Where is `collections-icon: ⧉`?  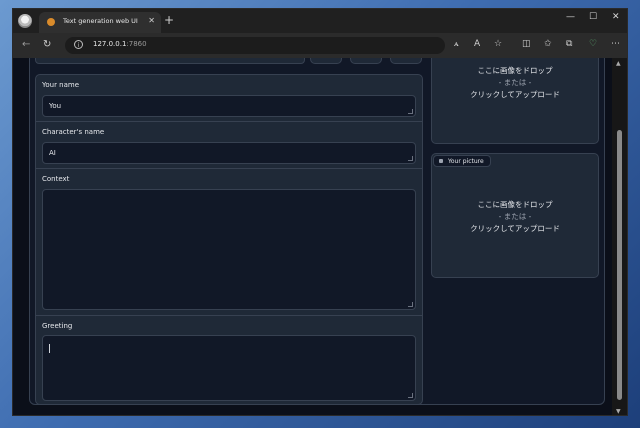 collections-icon: ⧉ is located at coordinates (569, 44).